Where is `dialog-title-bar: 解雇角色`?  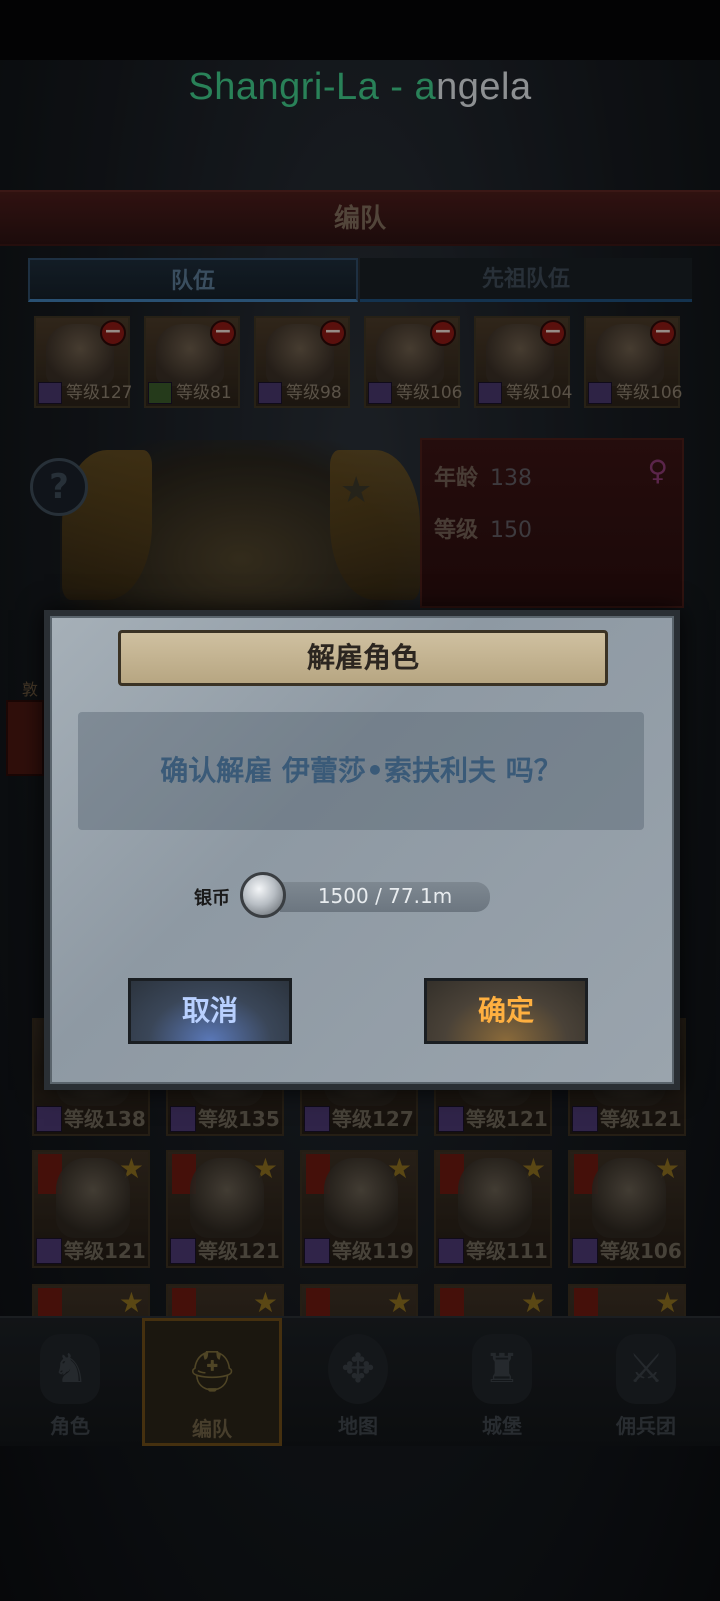 dialog-title-bar: 解雇角色 is located at coordinates (363, 658).